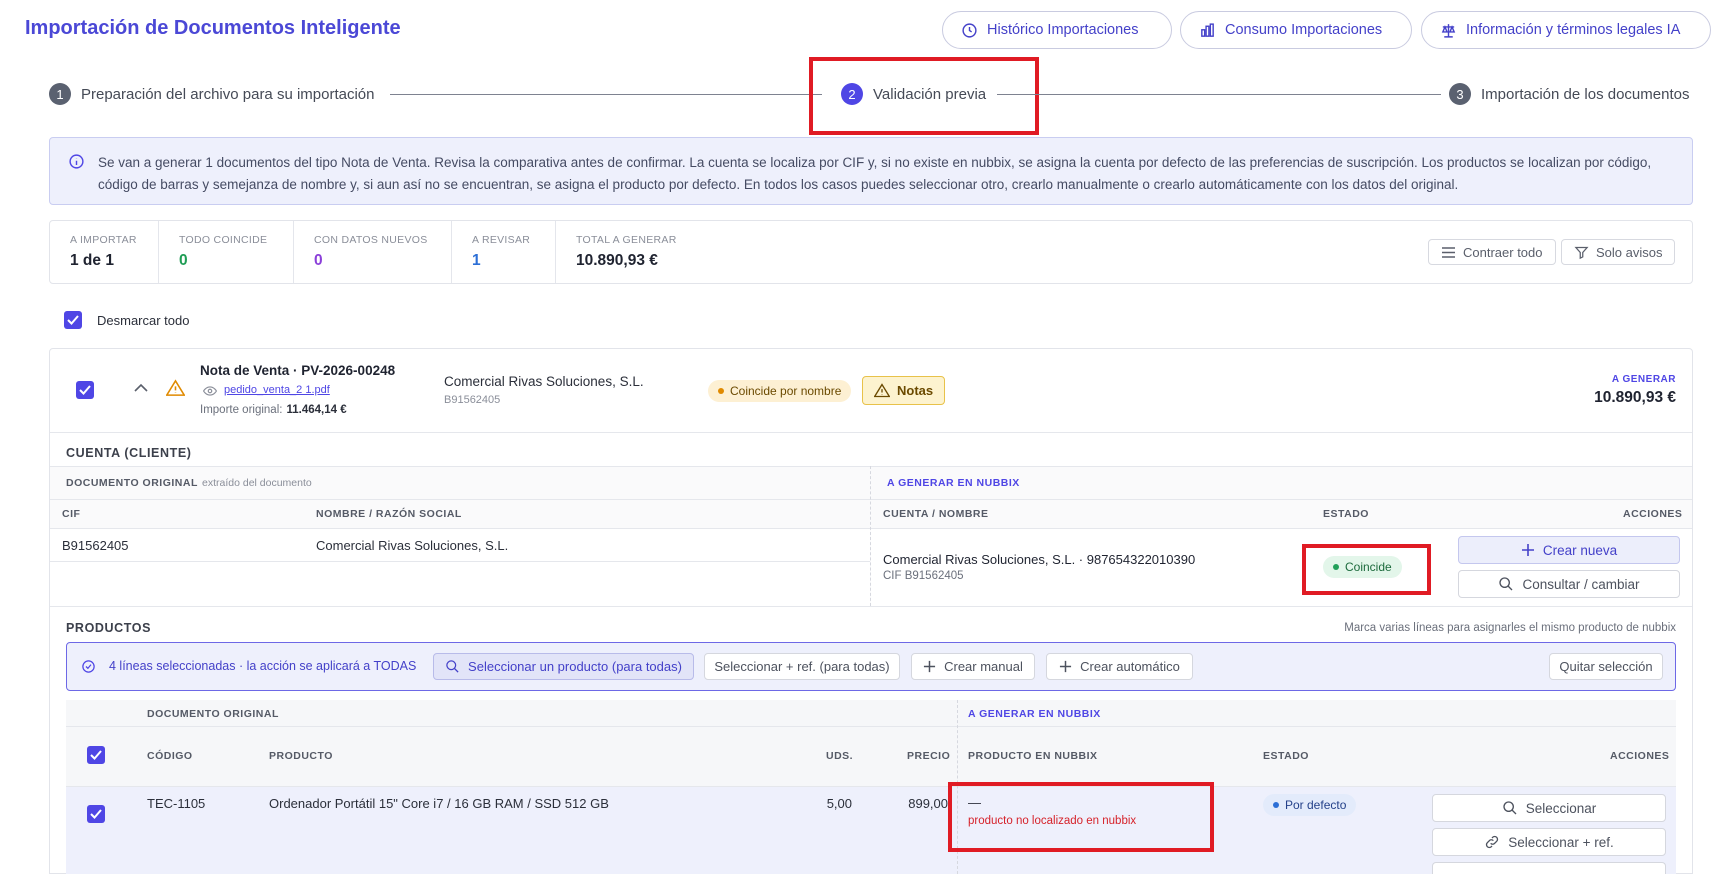 This screenshot has width=1714, height=874. I want to click on col-status: ESTADO, so click(1346, 514).